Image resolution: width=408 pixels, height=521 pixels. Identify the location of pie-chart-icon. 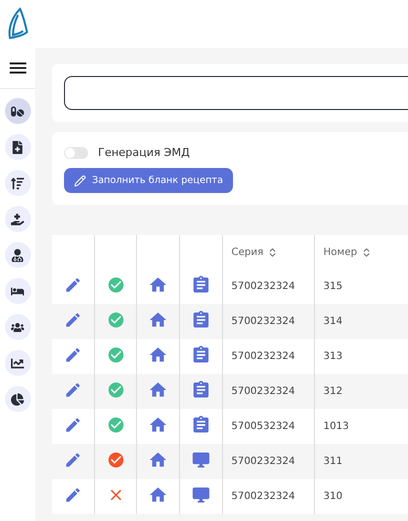
(17, 399).